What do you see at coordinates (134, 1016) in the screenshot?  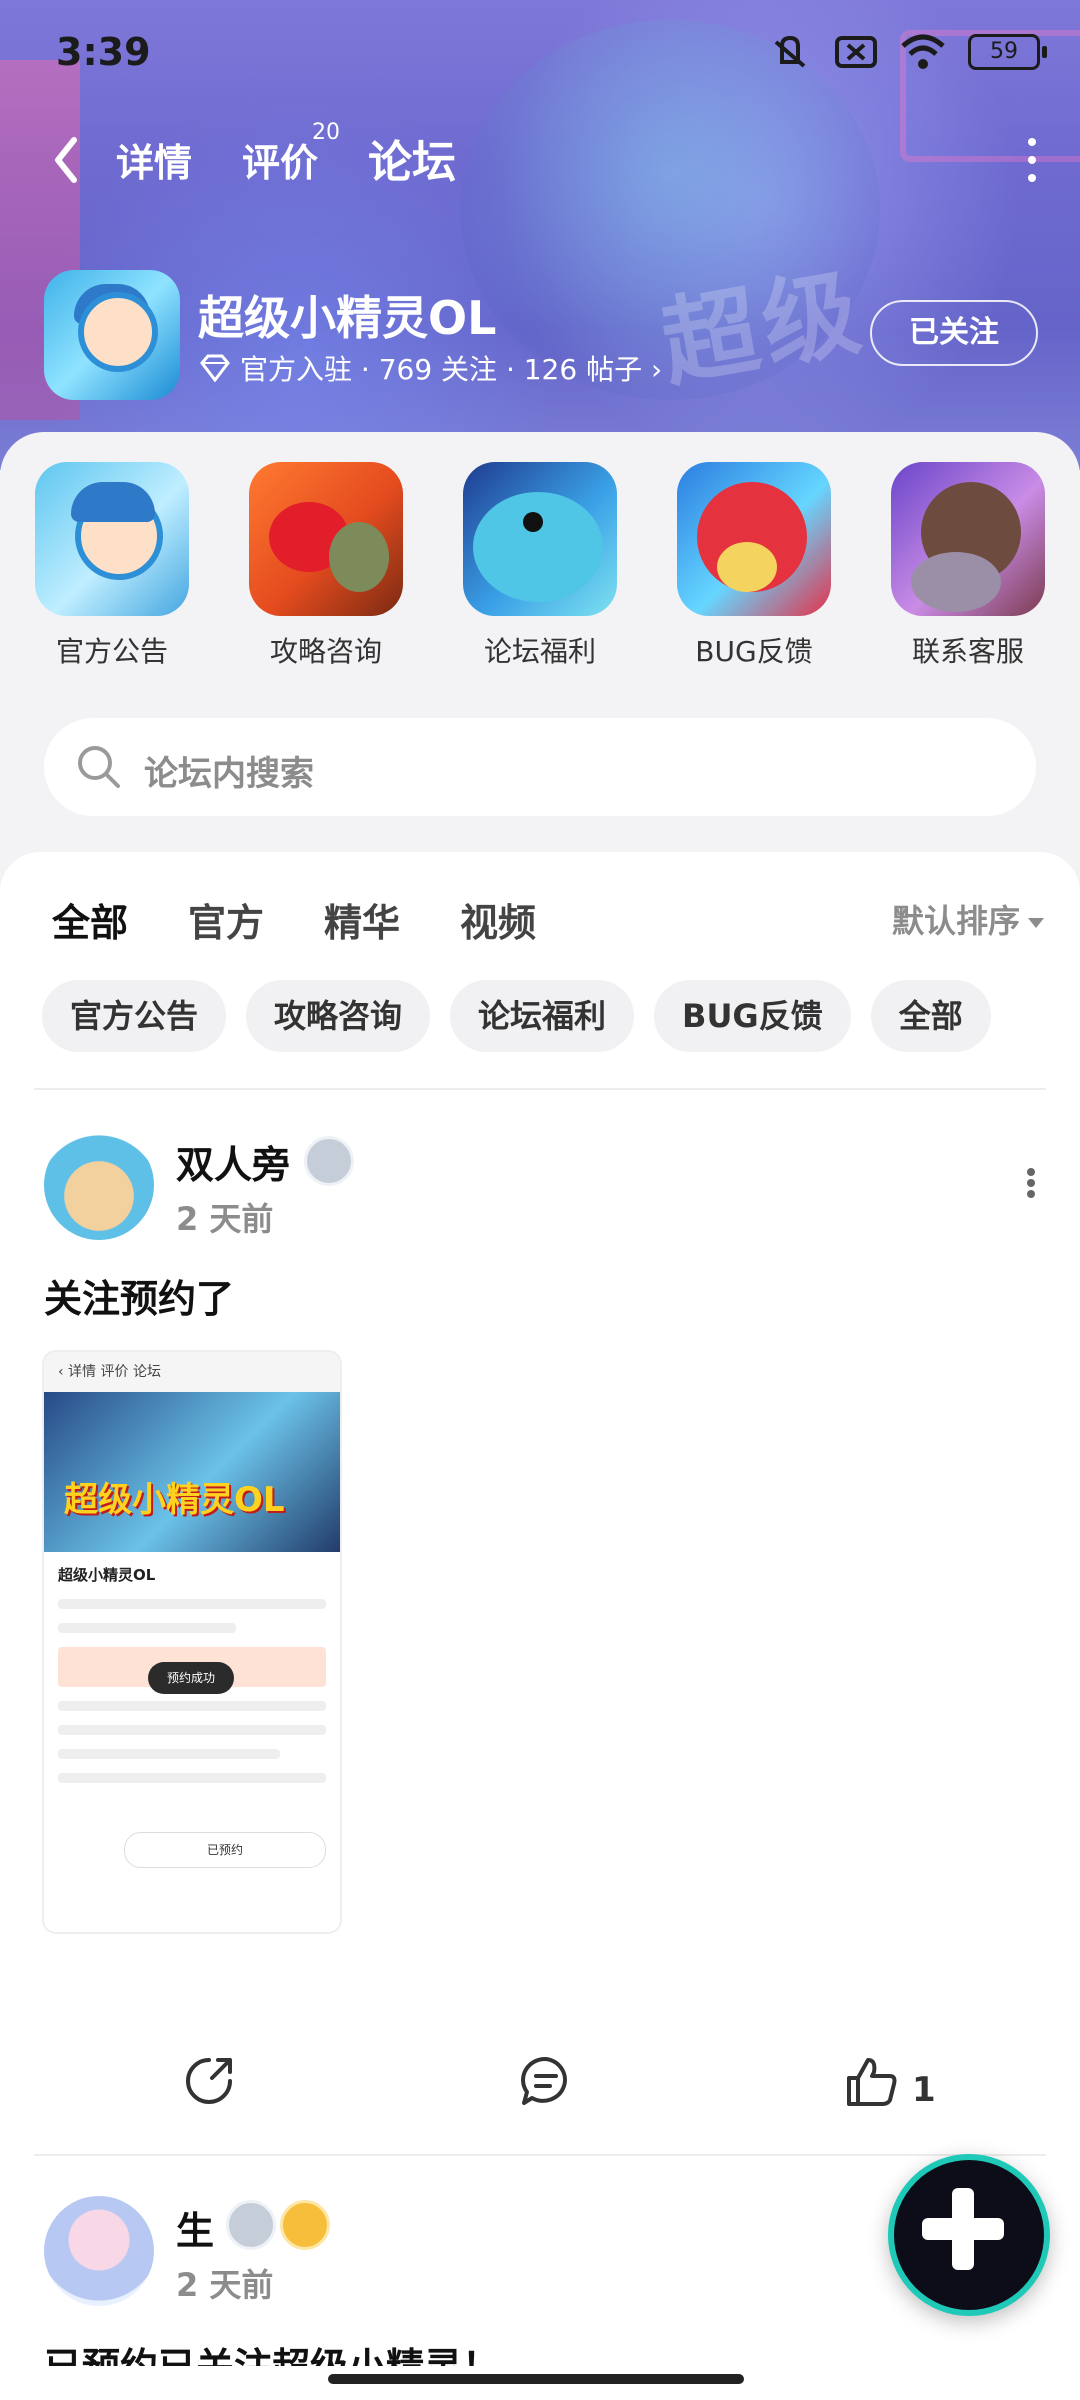 I see `chip-official-notice: 官方公告` at bounding box center [134, 1016].